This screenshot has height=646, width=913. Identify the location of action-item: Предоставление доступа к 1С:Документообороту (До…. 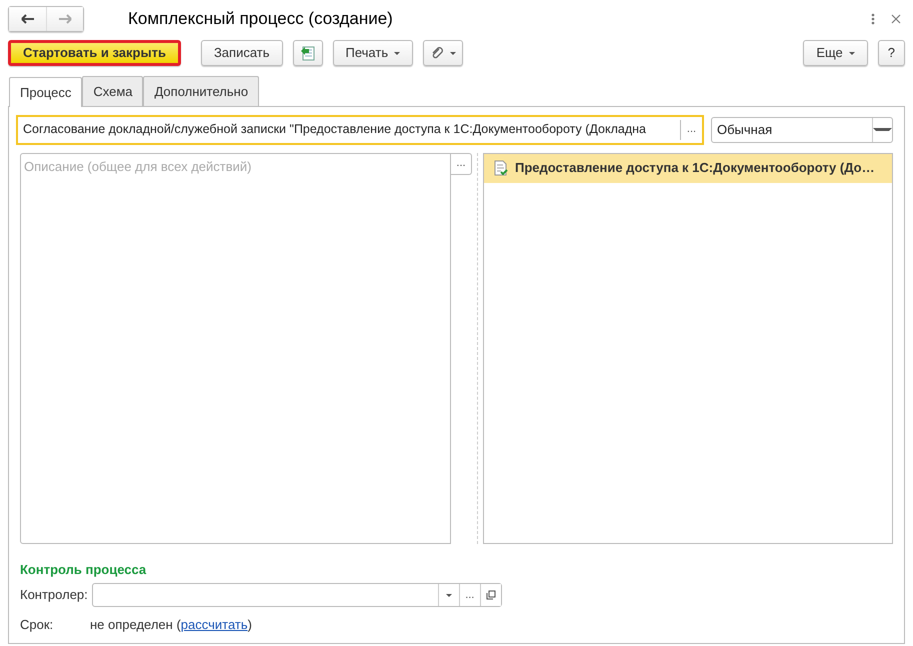
(688, 168).